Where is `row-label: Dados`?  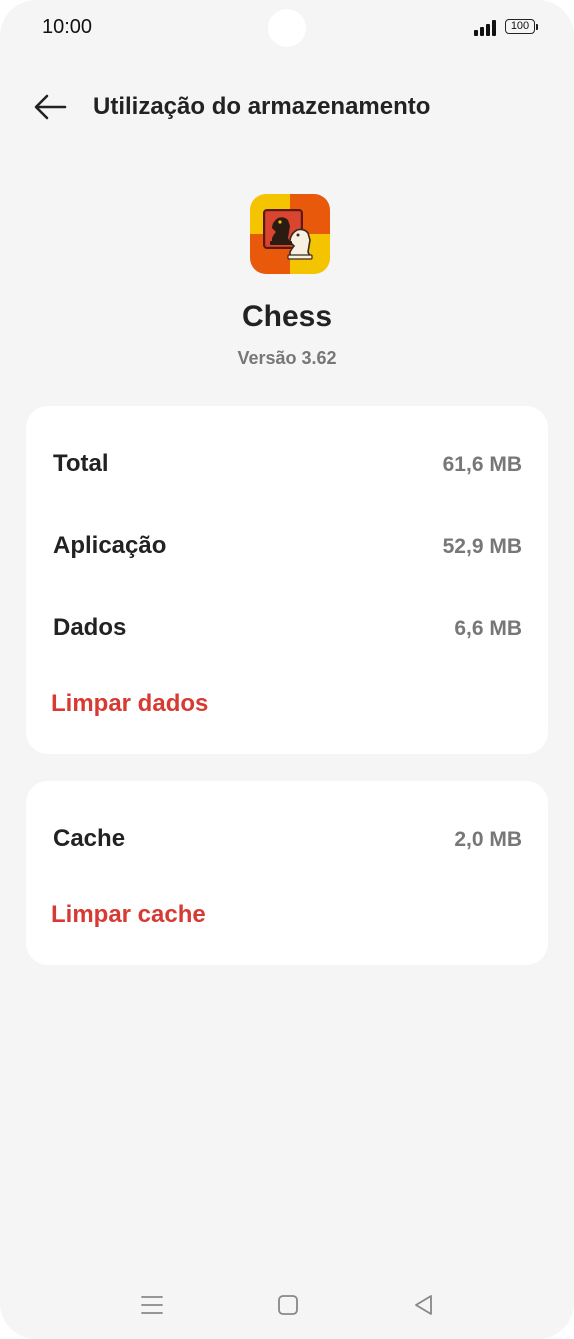
row-label: Dados is located at coordinates (90, 627).